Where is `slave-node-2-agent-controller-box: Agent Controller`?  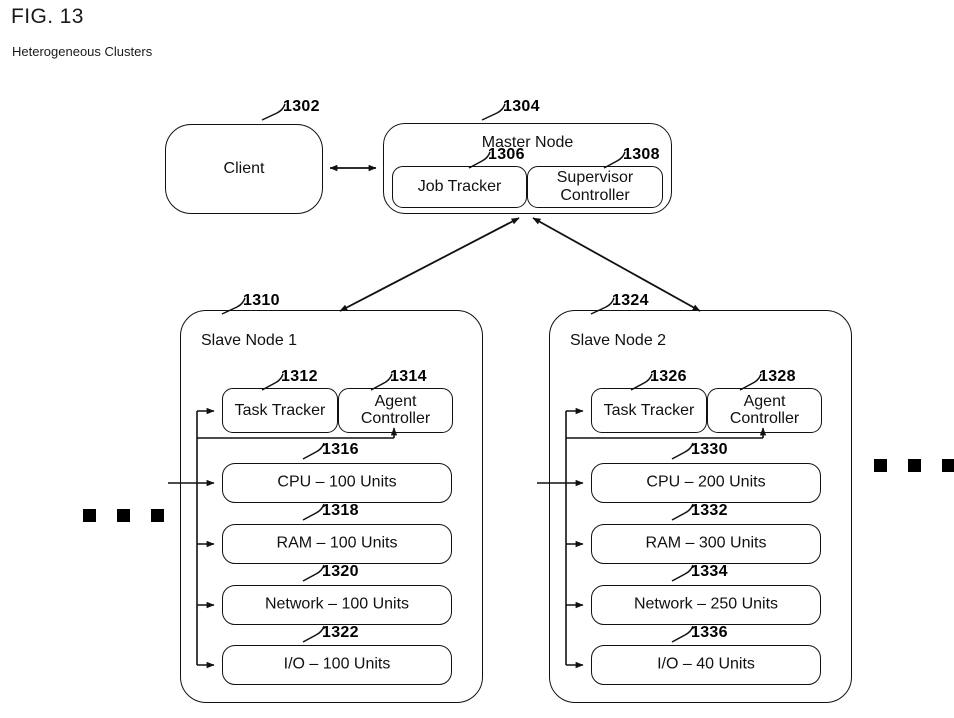
slave-node-2-agent-controller-box: Agent Controller is located at coordinates (764, 410).